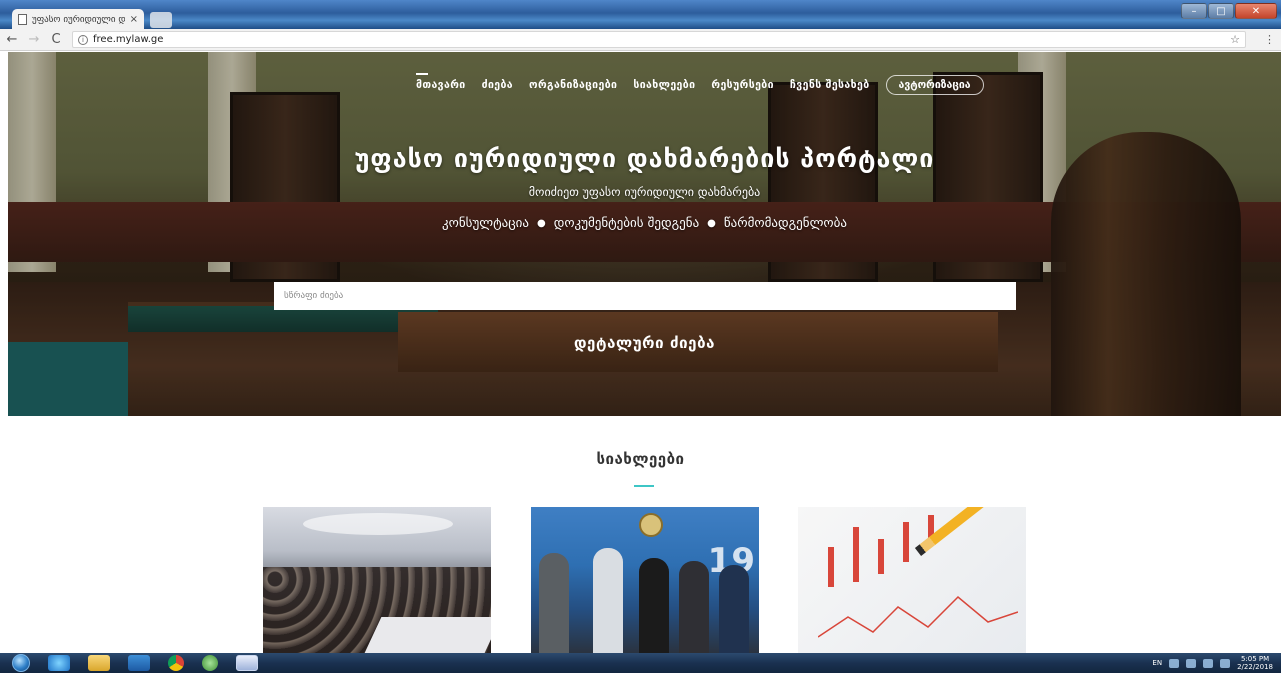 This screenshot has height=673, width=1281. I want to click on service-consultation: კონსულტაცია, so click(485, 223).